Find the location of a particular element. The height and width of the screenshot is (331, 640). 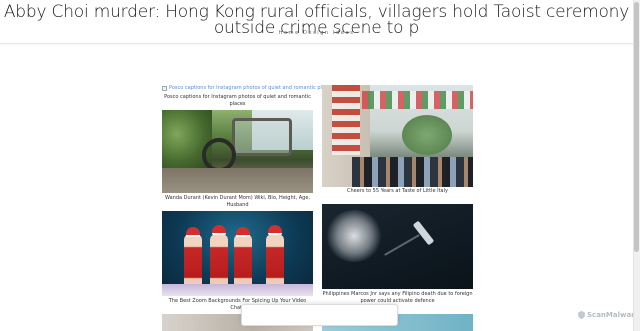

watermark: ScanMalware is located at coordinates (608, 315).